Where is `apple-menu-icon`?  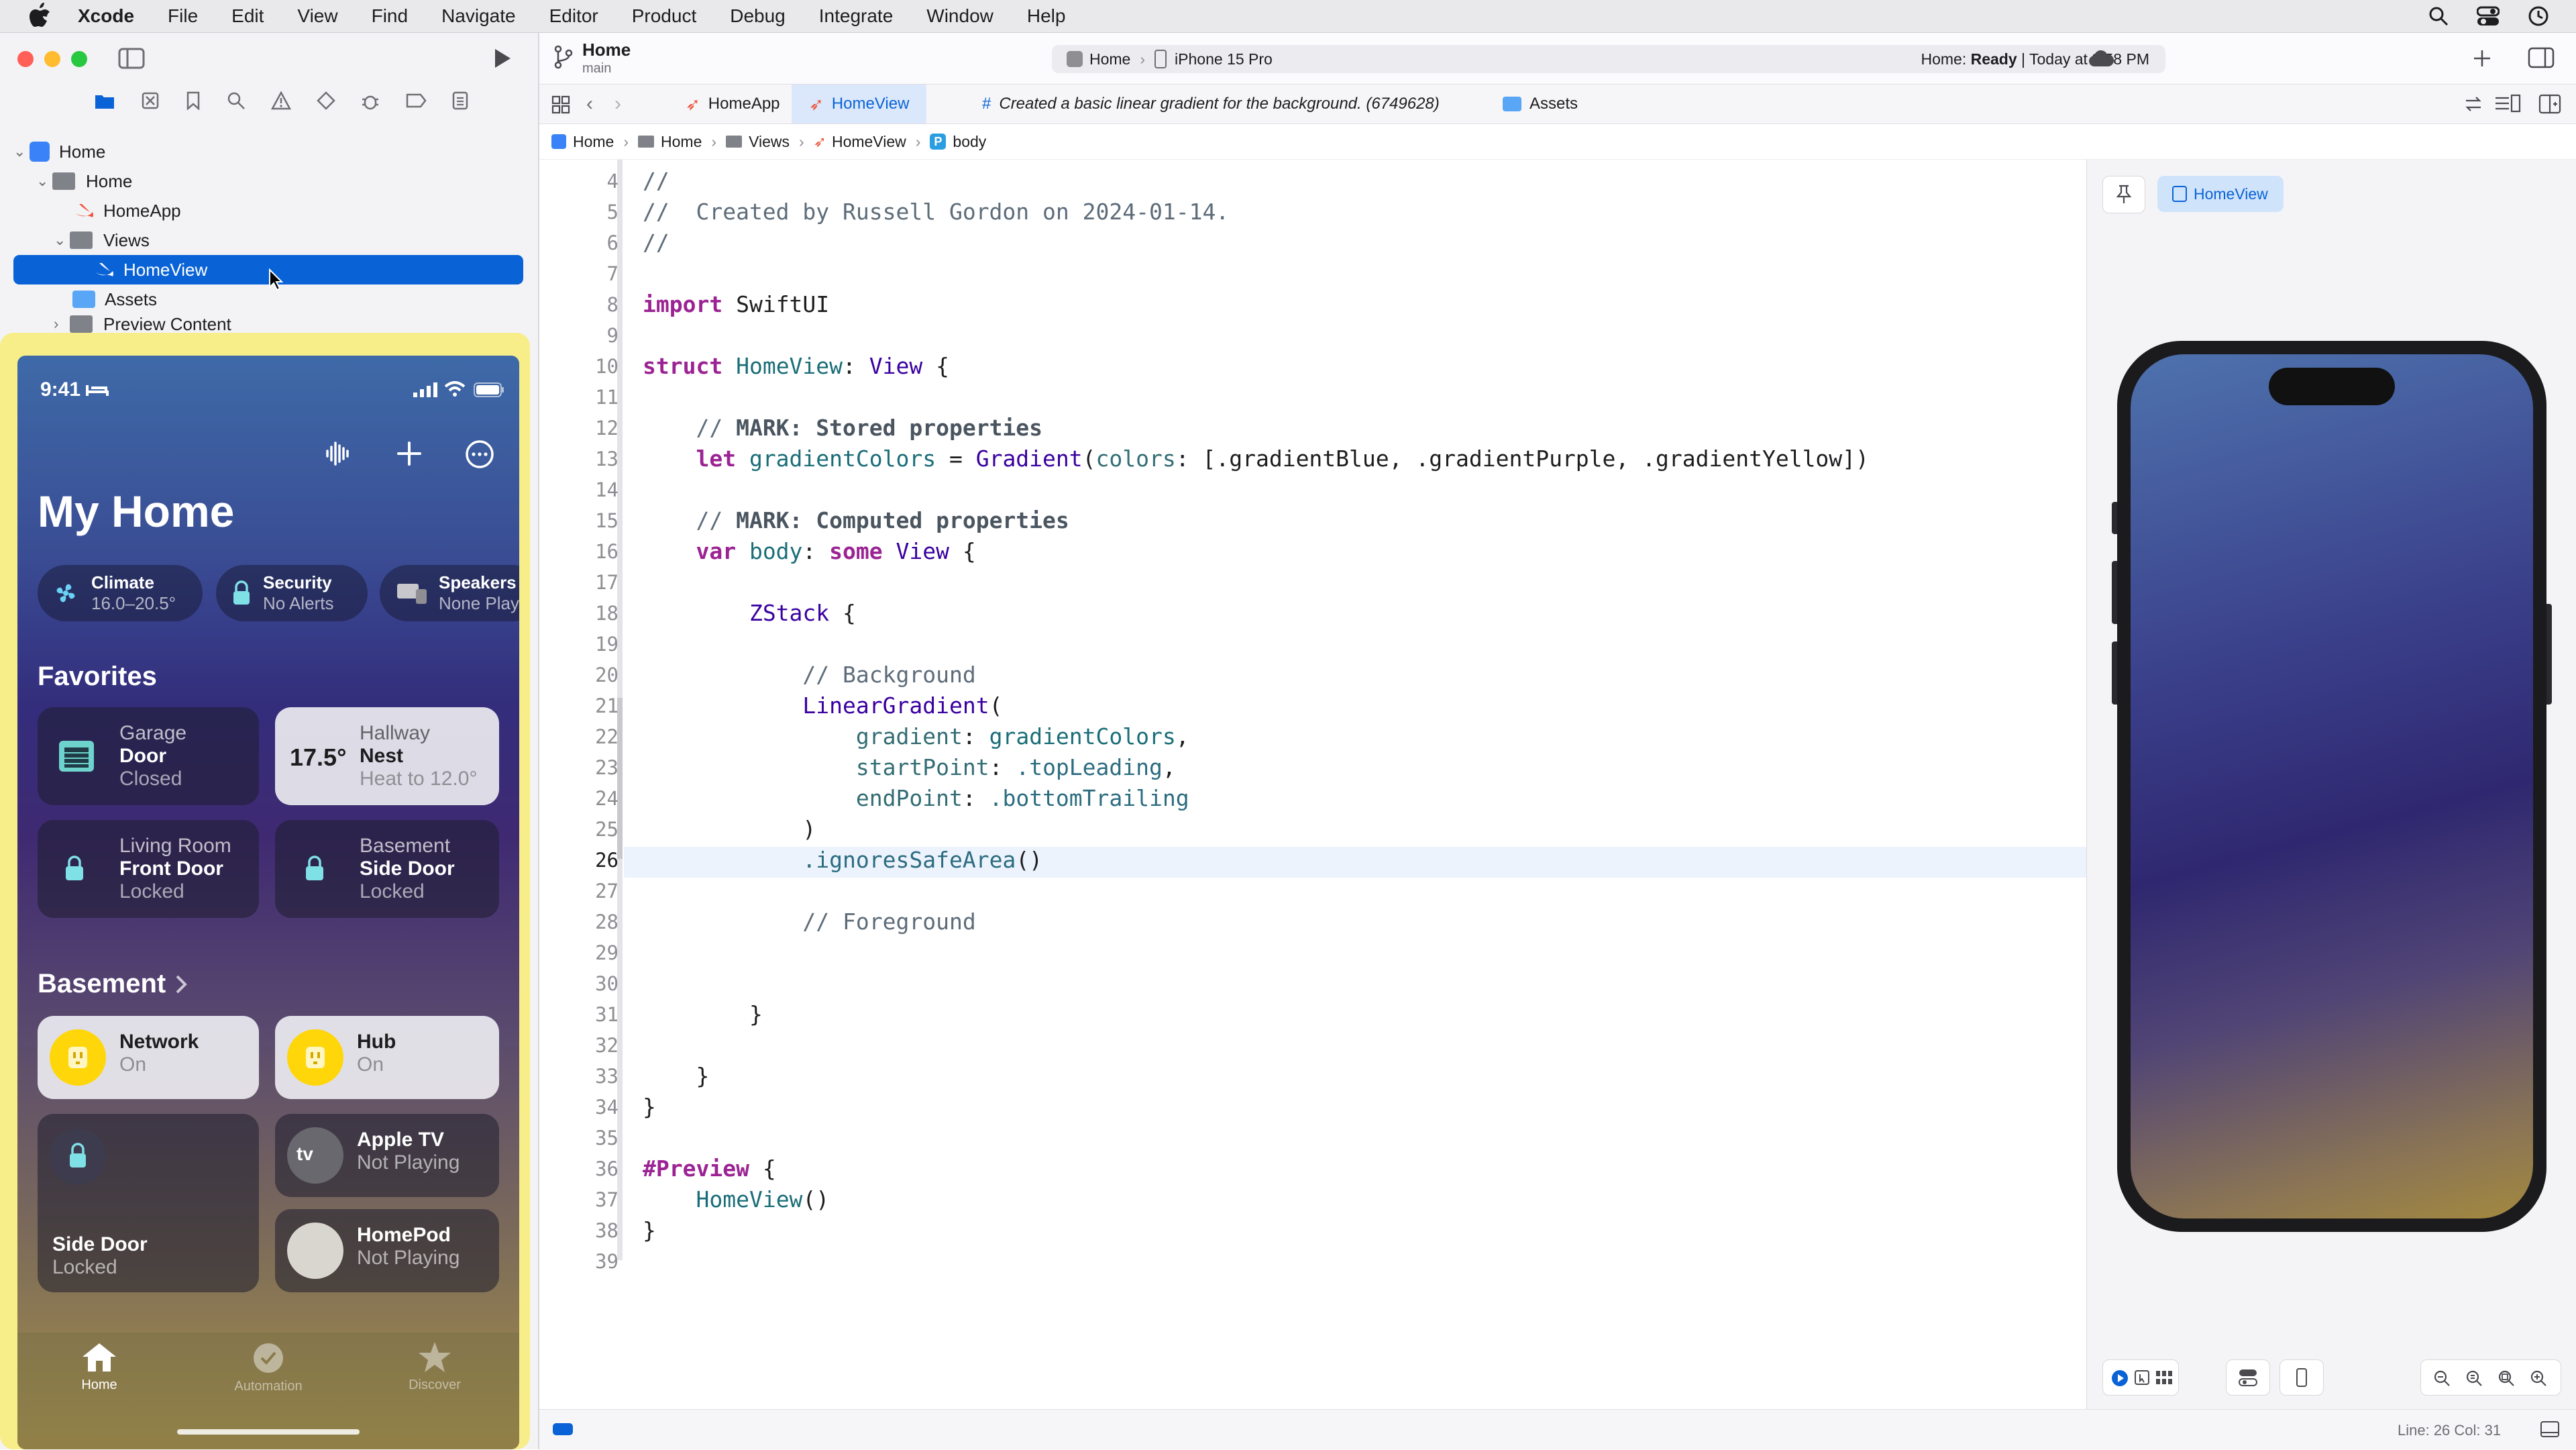
apple-menu-icon is located at coordinates (39, 16).